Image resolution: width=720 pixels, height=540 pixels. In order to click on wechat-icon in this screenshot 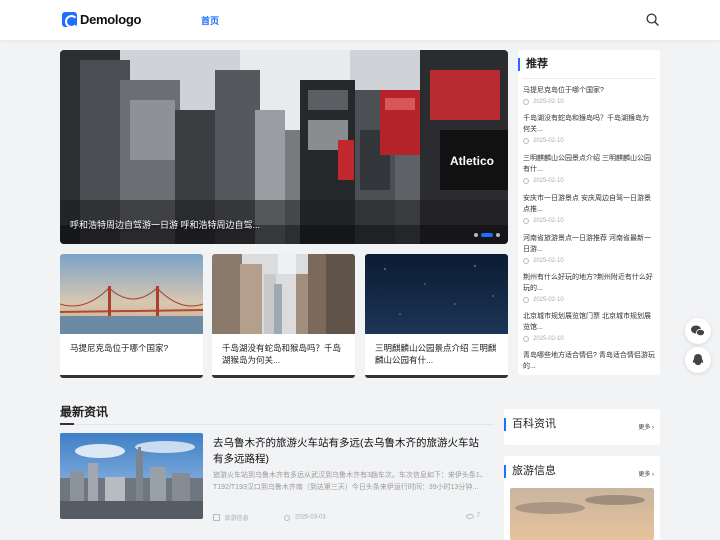, I will do `click(698, 331)`.